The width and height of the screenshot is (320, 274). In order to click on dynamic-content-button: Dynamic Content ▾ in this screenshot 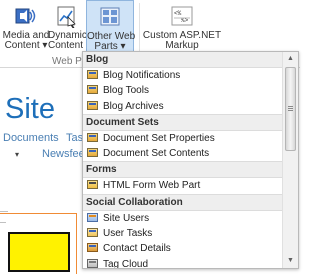, I will do `click(69, 28)`.